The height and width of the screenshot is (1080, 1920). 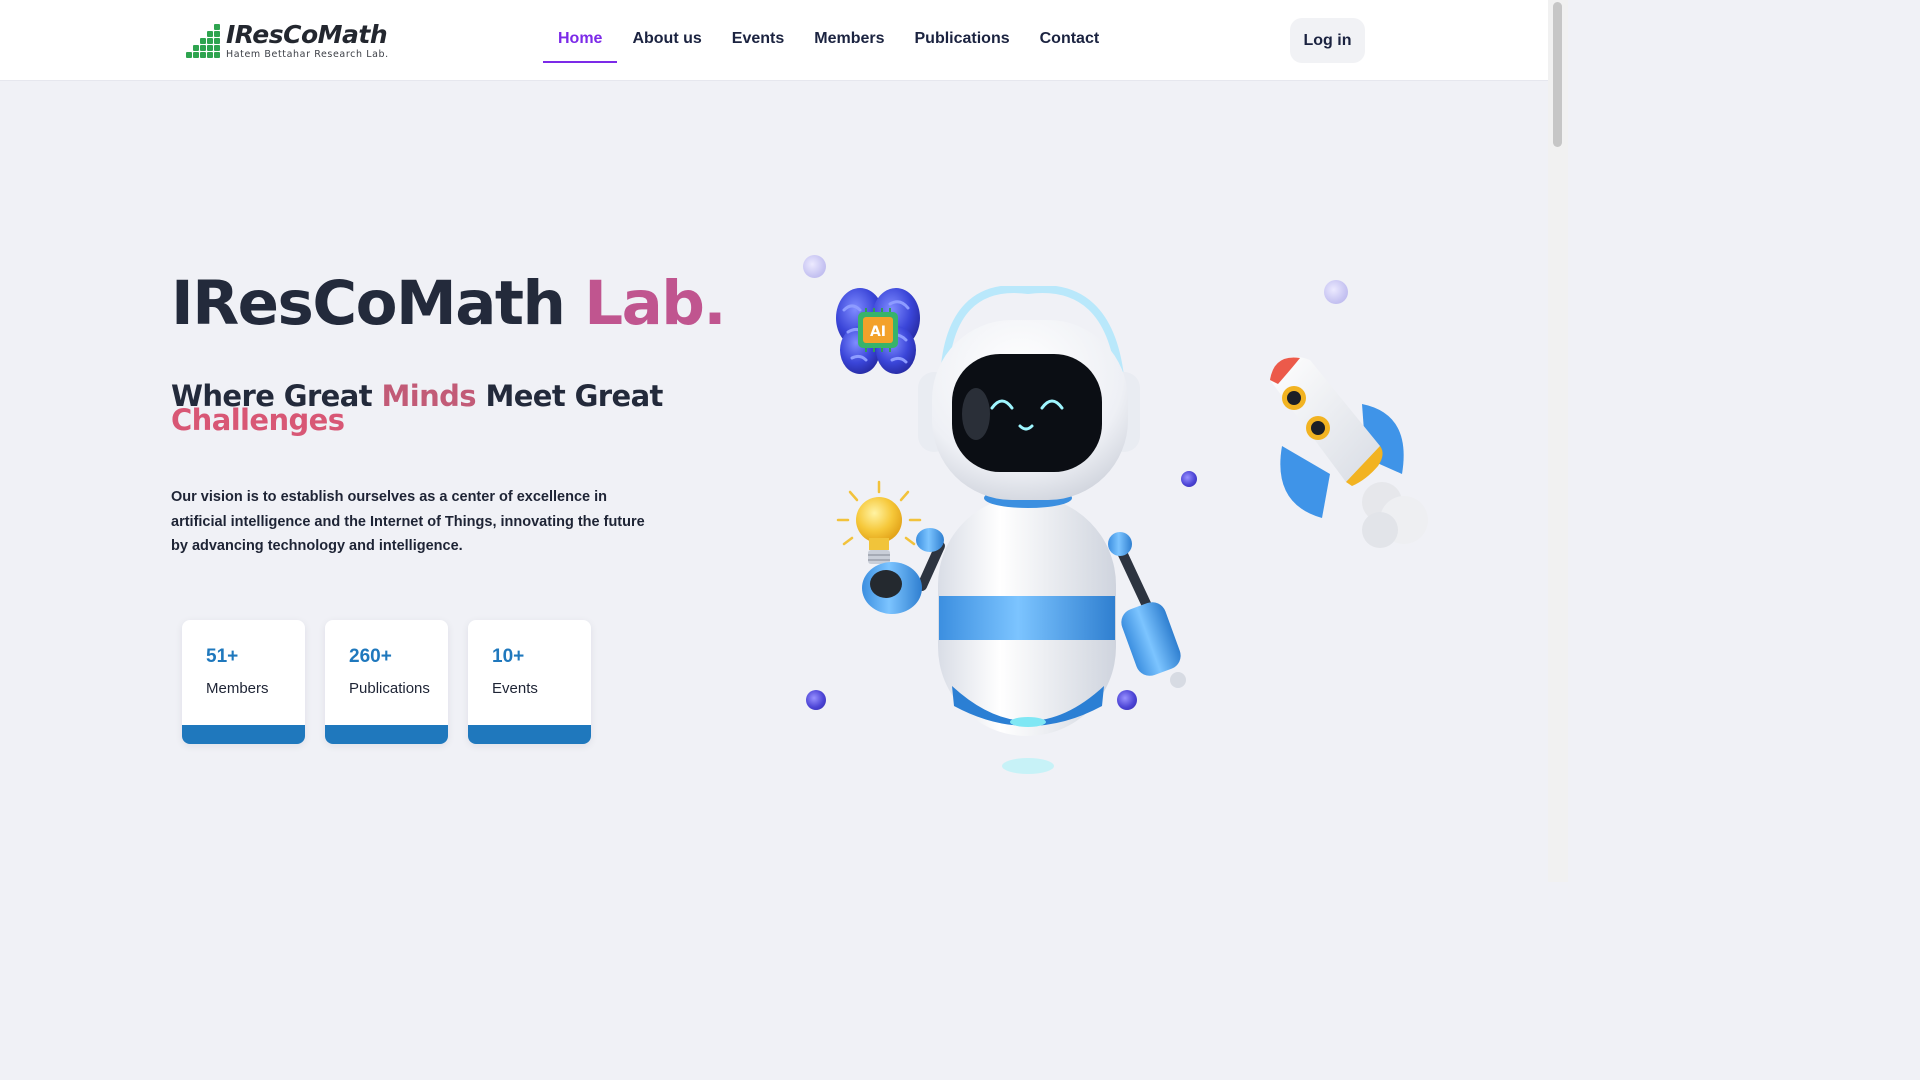 I want to click on stat-value: 260+, so click(x=370, y=656).